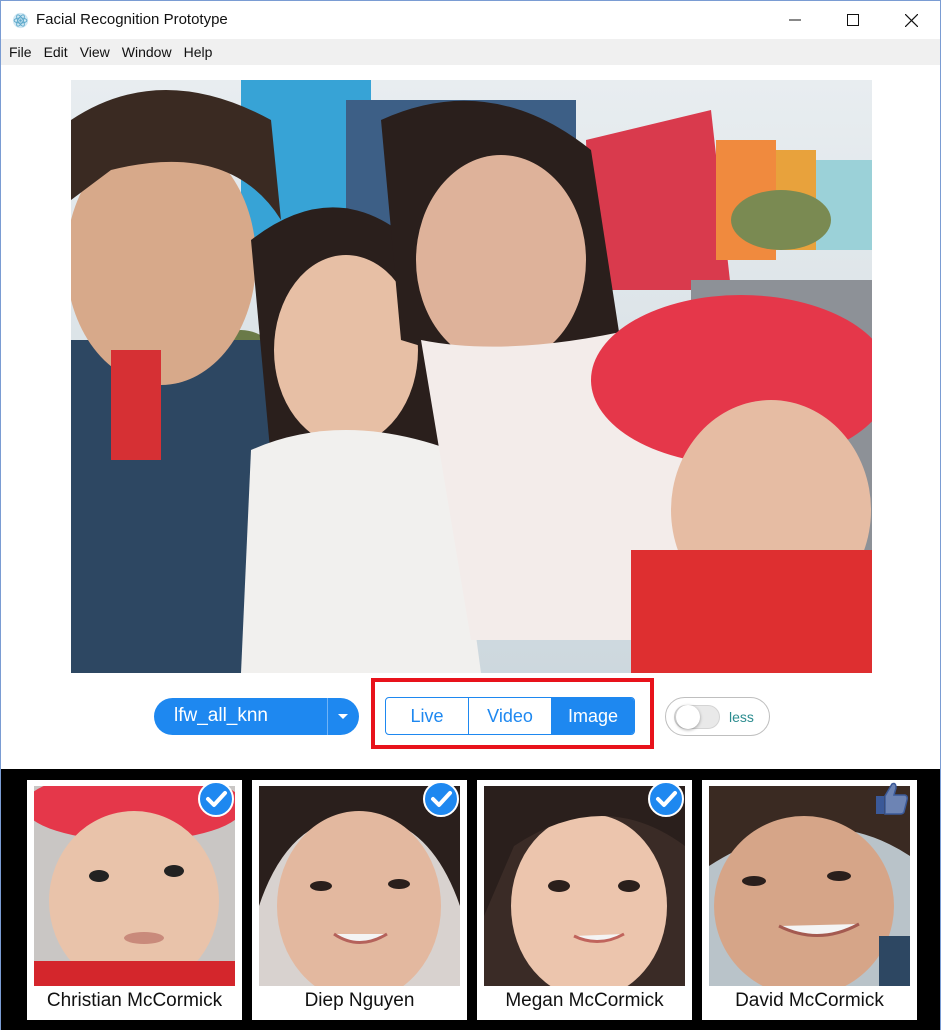 The width and height of the screenshot is (941, 1030). I want to click on maximize-icon, so click(853, 20).